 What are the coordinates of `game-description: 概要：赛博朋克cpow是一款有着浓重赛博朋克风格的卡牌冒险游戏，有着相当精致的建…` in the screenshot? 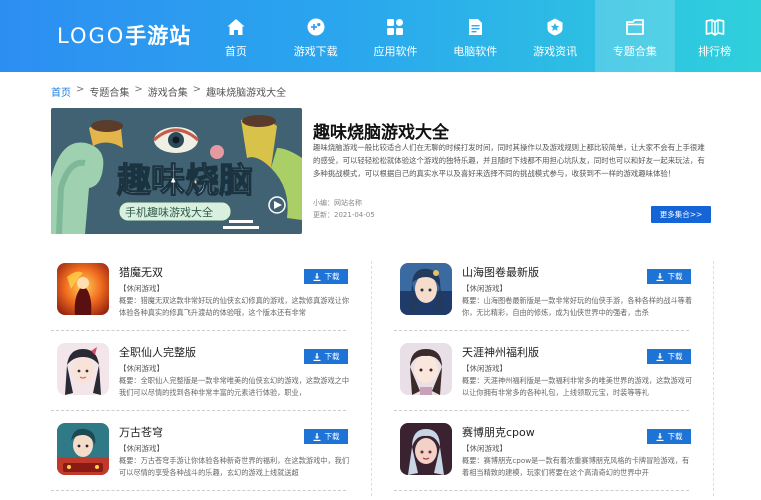 It's located at (576, 466).